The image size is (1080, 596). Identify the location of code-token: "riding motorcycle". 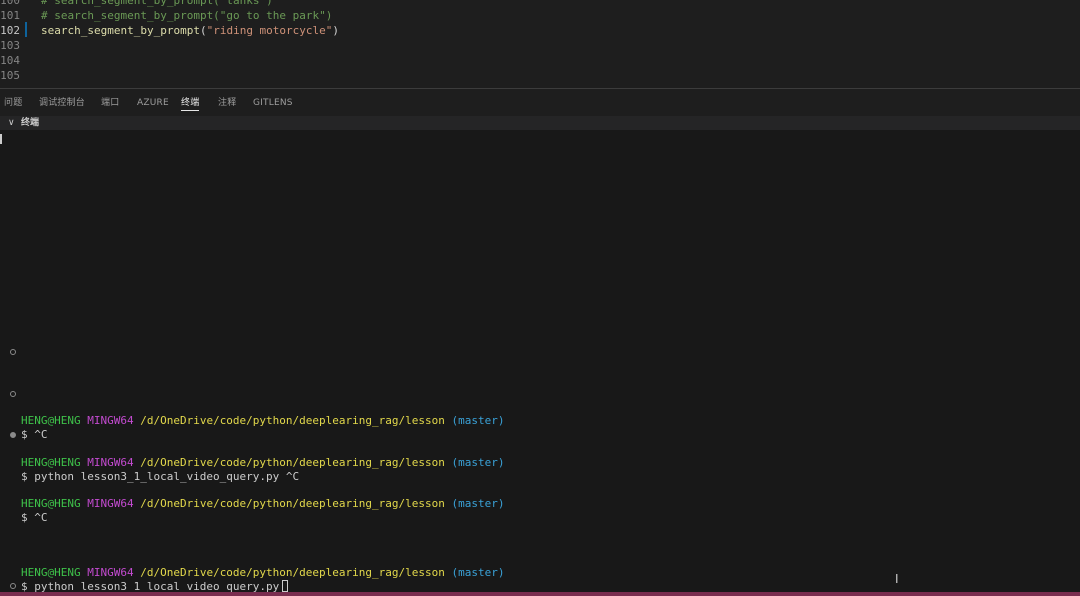
(269, 30).